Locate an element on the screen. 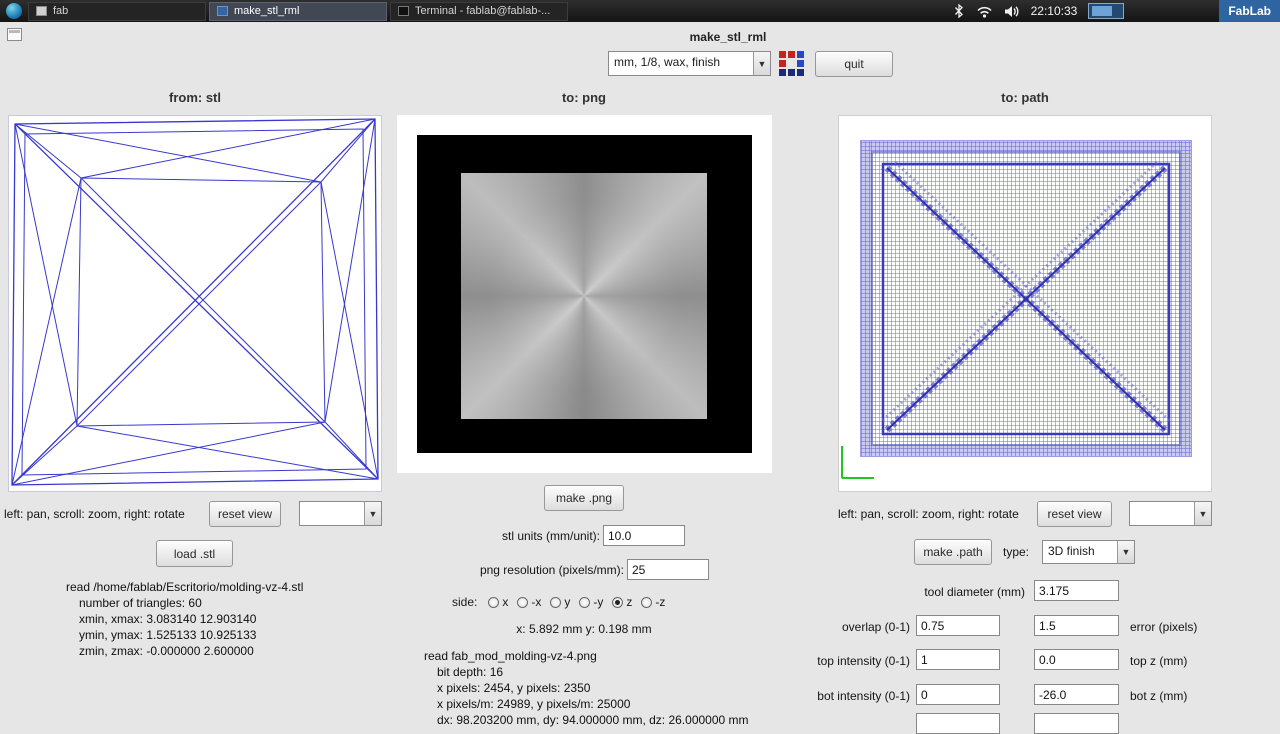 The height and width of the screenshot is (734, 1280). stl-view-dropdown: ▼ is located at coordinates (340, 513).